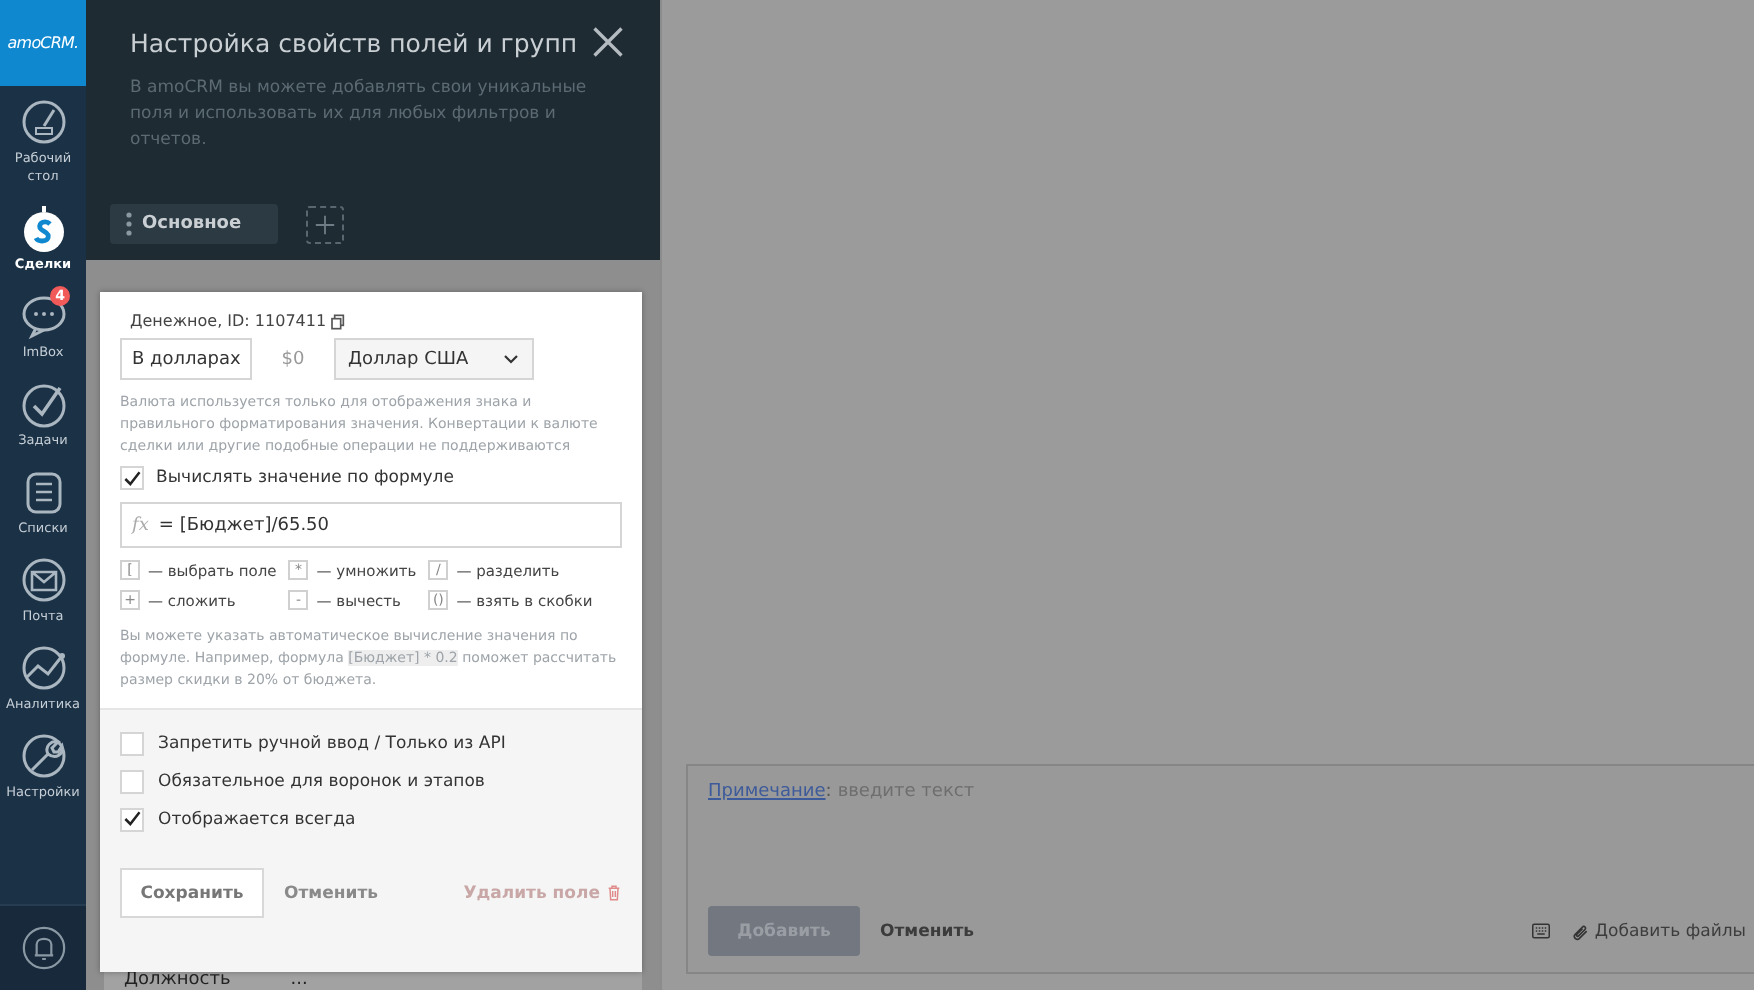  What do you see at coordinates (1658, 931) in the screenshot?
I see `attach-files-button: Добавить файлы` at bounding box center [1658, 931].